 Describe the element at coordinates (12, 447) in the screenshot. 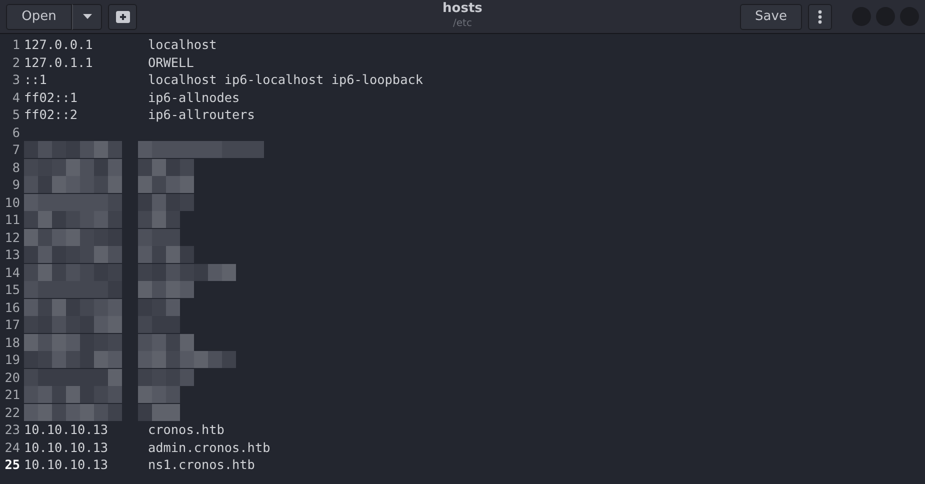

I see `line-number: 24` at that location.